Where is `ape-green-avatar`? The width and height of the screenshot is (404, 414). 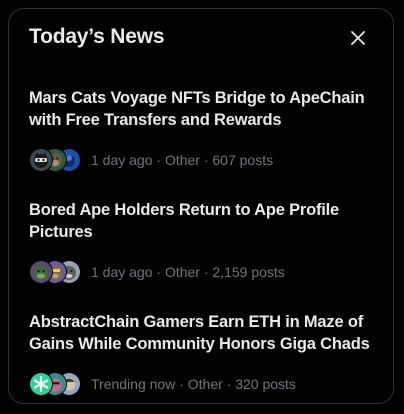 ape-green-avatar is located at coordinates (41, 272).